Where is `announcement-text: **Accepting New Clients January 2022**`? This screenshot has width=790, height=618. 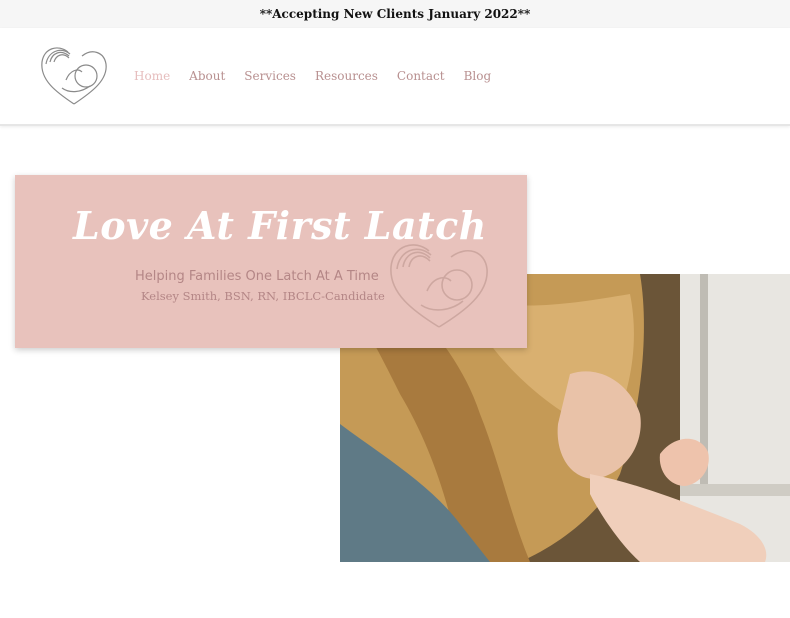 announcement-text: **Accepting New Clients January 2022** is located at coordinates (395, 14).